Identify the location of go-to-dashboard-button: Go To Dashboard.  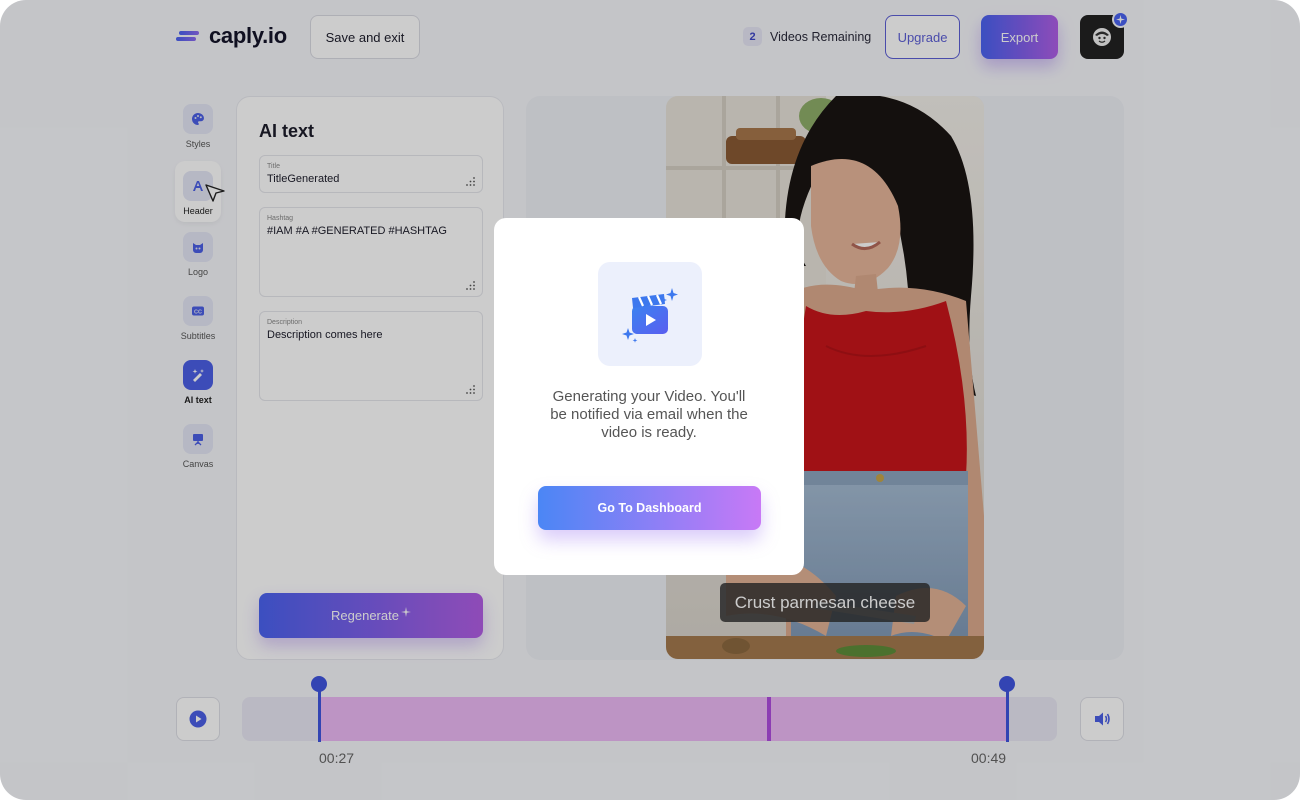
(649, 508).